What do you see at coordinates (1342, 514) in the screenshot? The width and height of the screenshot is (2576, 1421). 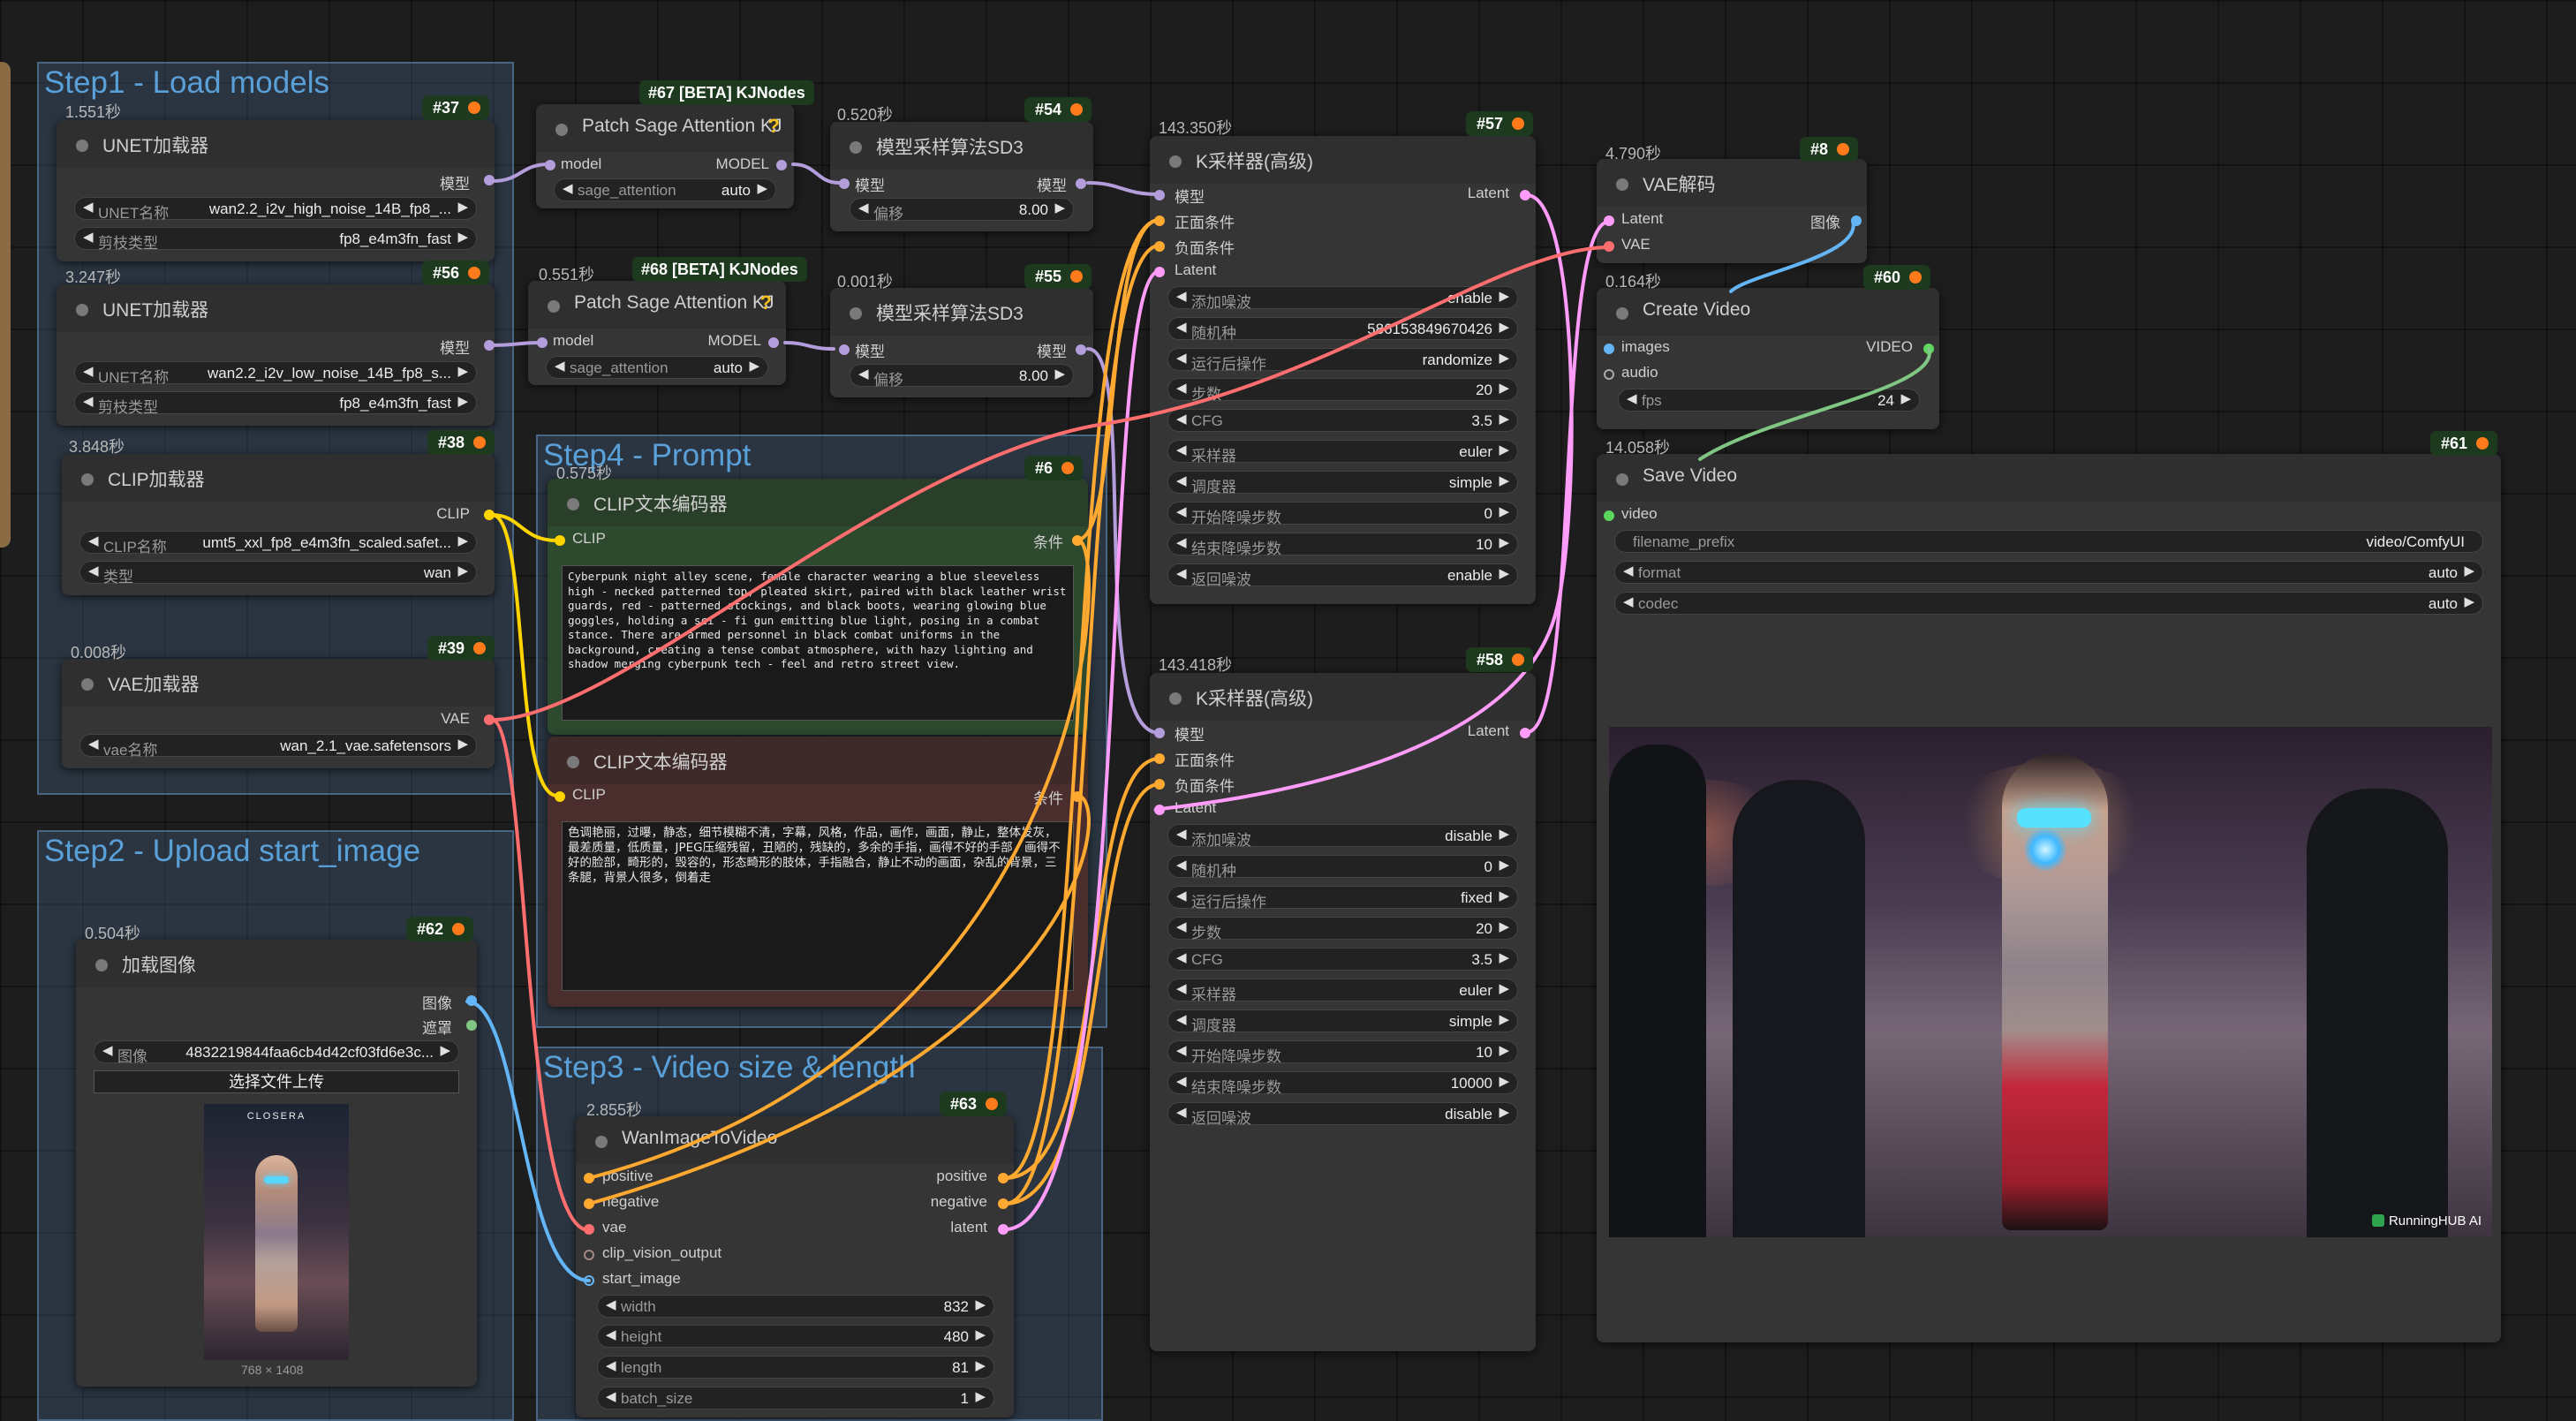 I see `start-step-number-input: ◀ 开始降噪步数 0 ▶` at bounding box center [1342, 514].